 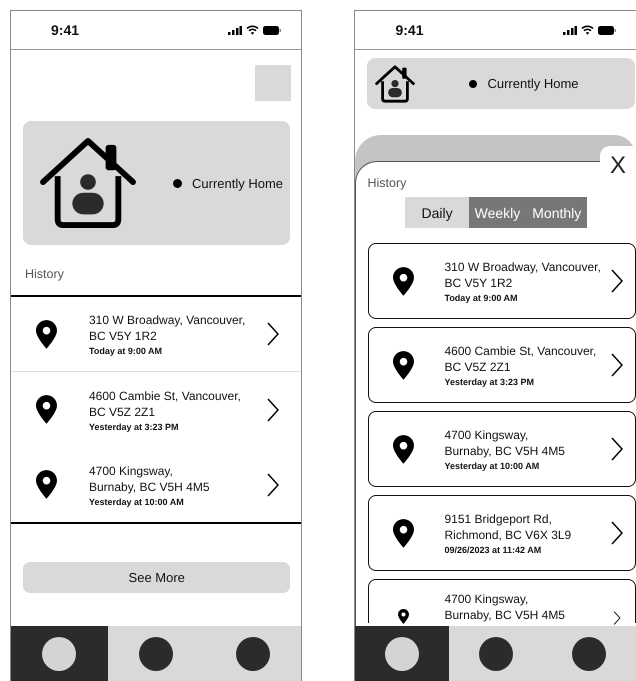 I want to click on history-card: 4700 Kingsway, Burnaby, BC V5H 4M5, so click(x=502, y=601).